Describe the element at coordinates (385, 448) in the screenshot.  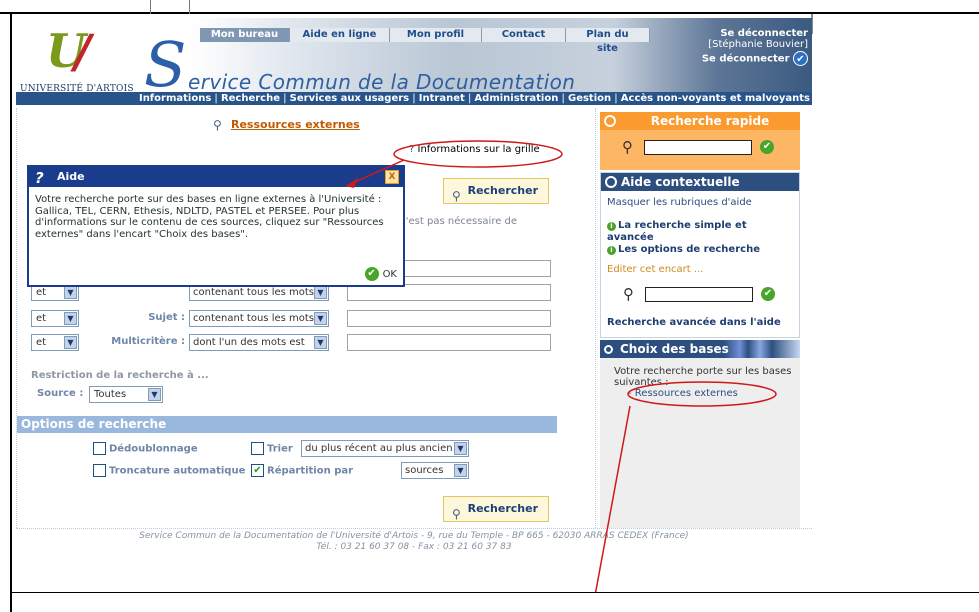
I see `sort-select: du plus récent au plus ancien ▼` at that location.